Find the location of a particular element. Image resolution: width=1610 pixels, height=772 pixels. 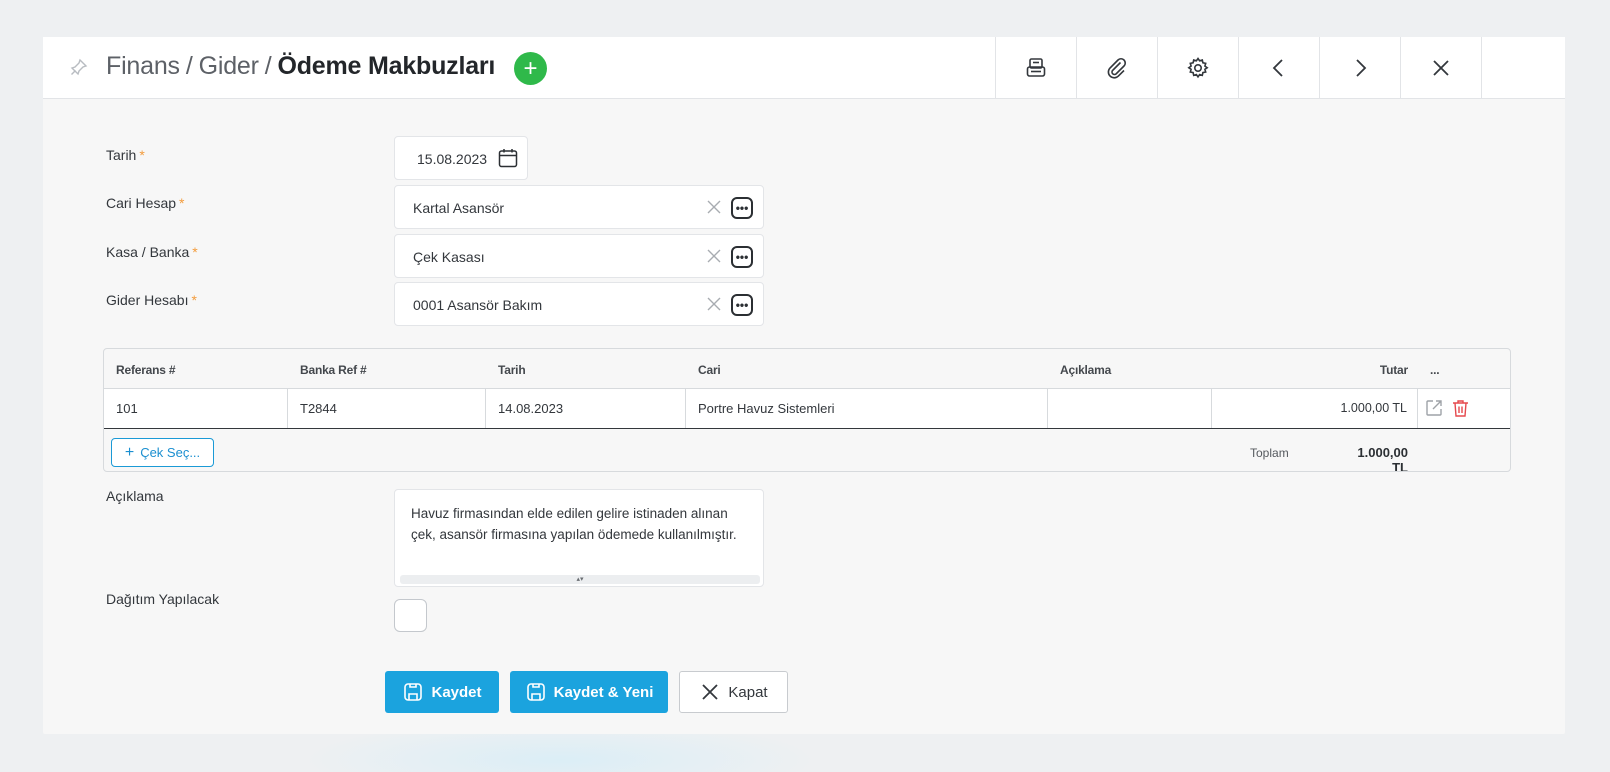

date-label: Tarih * is located at coordinates (125, 155).